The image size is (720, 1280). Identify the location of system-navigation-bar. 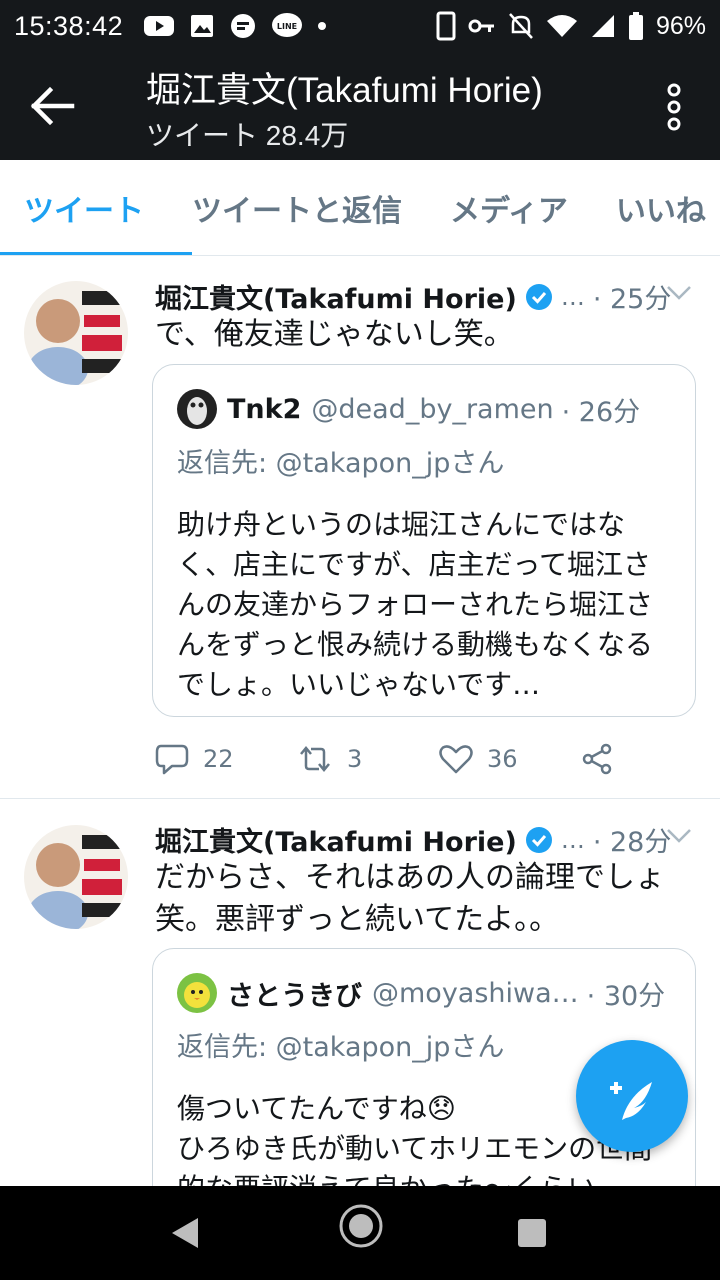
(360, 1233).